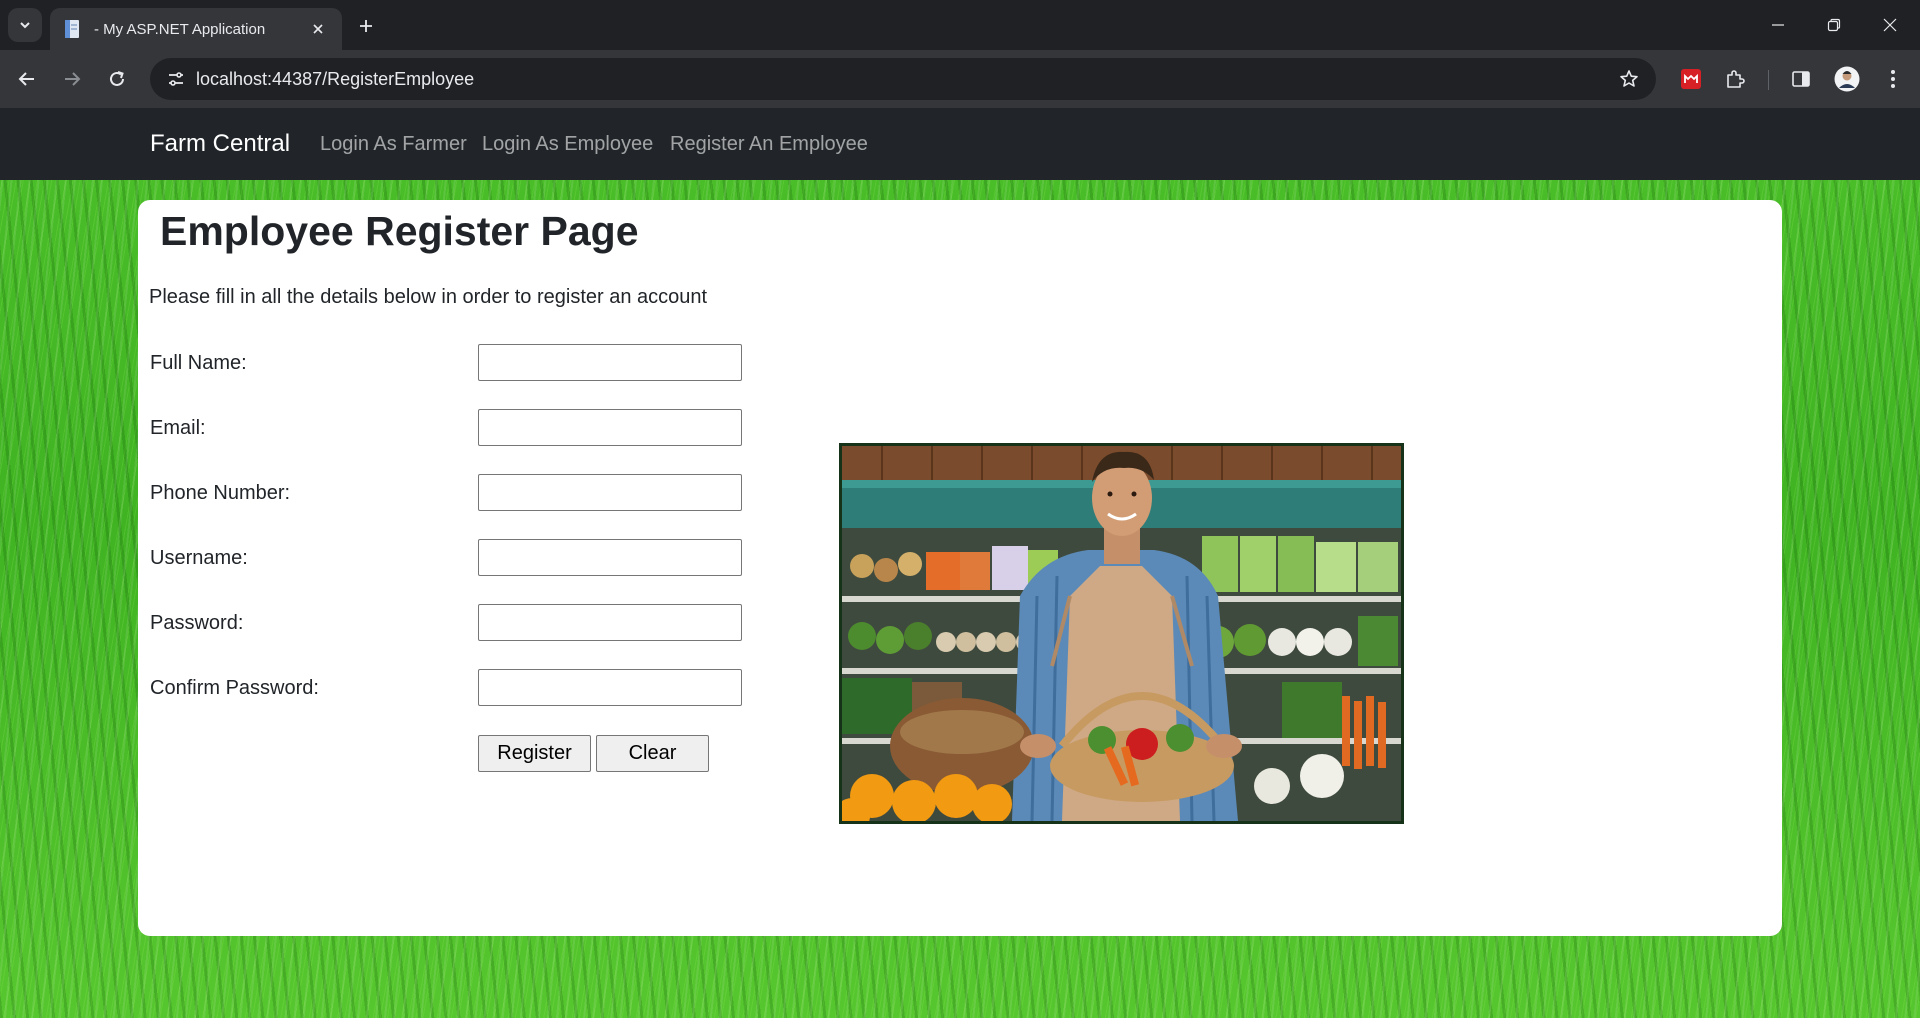 Image resolution: width=1920 pixels, height=1018 pixels. What do you see at coordinates (393, 144) in the screenshot?
I see `nav-login-farmer: Login As Farmer` at bounding box center [393, 144].